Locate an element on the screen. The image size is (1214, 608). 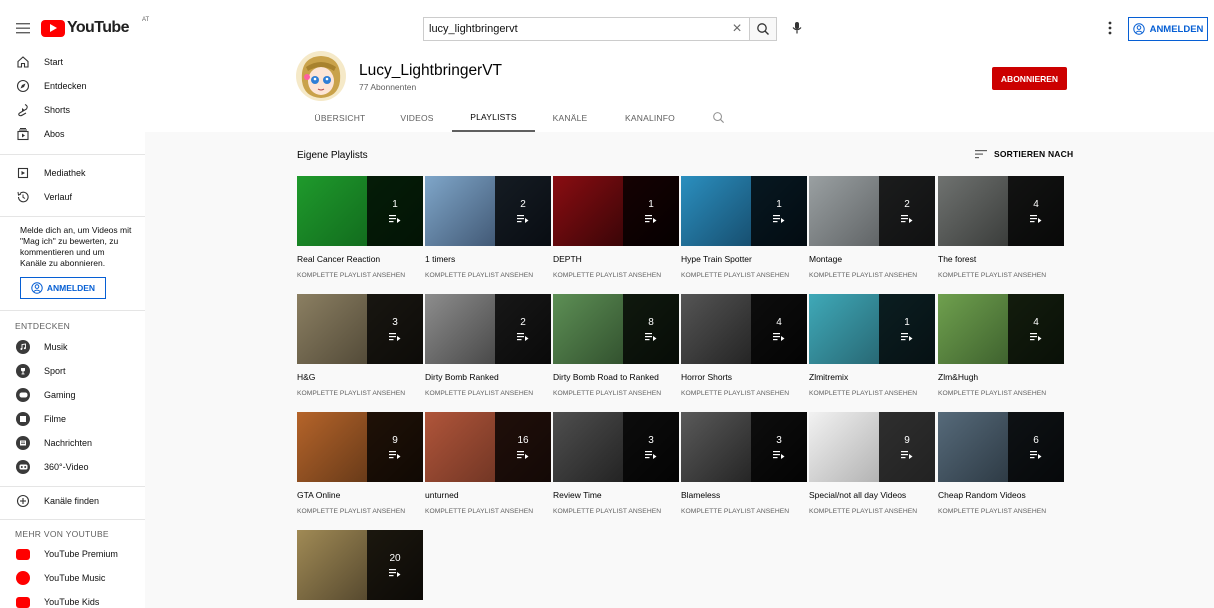
tab-about: KANALINFO is located at coordinates (650, 118).